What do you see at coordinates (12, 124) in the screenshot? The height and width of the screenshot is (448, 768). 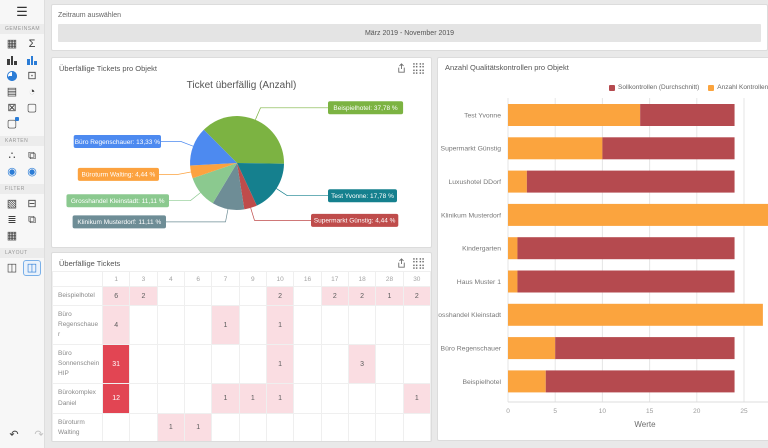 I see `image-badge-icon: ▢` at bounding box center [12, 124].